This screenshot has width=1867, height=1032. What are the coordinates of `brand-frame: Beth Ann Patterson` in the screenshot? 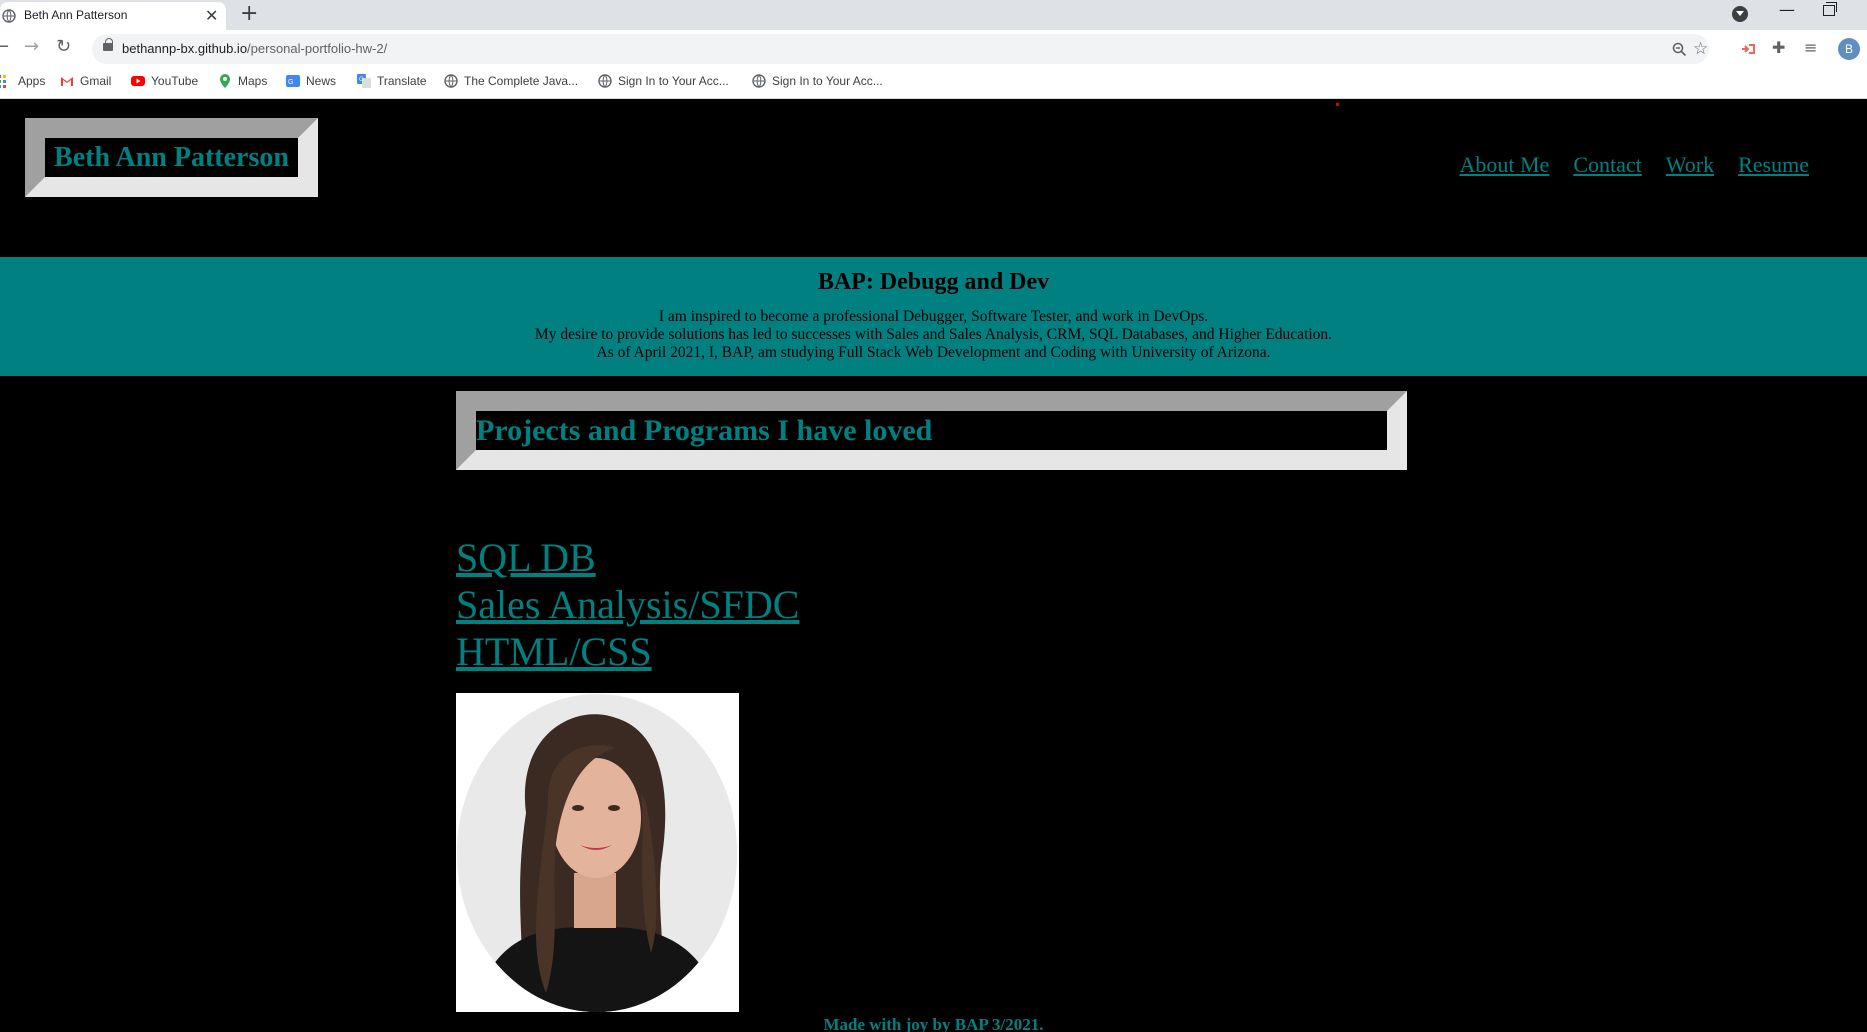 It's located at (171, 157).